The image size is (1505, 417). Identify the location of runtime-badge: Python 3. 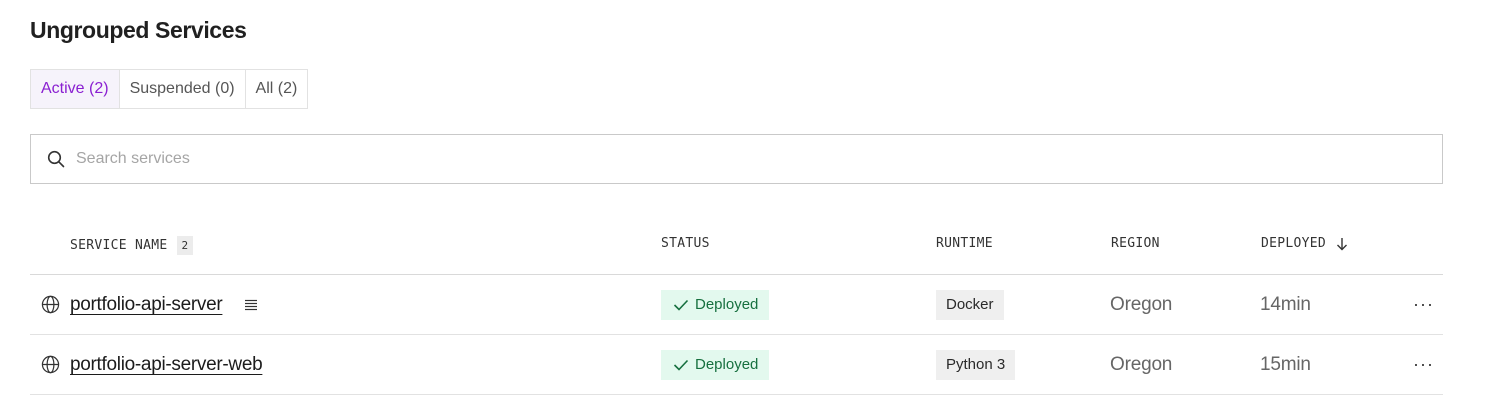
(976, 364).